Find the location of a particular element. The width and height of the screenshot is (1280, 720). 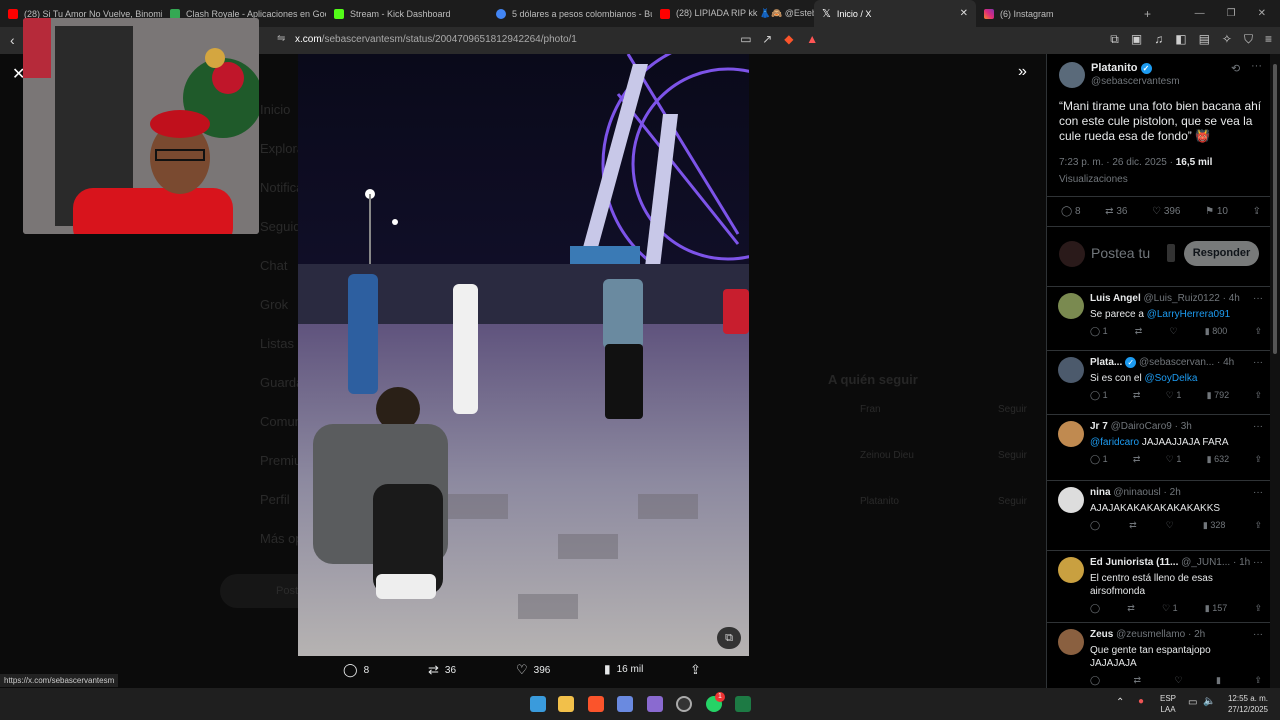

browser-tab: (28) LIPIADA RIP kk 👗🙈 @Esteban is located at coordinates (733, 13).